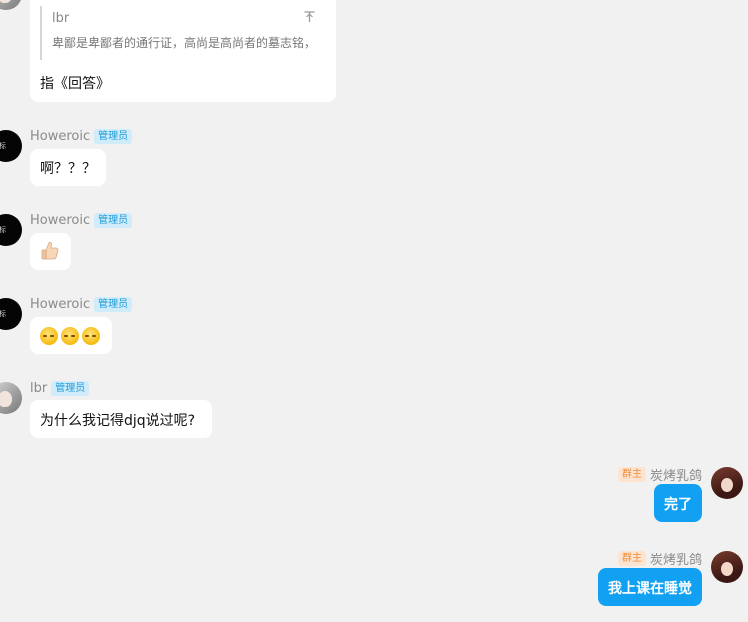  What do you see at coordinates (309, 18) in the screenshot?
I see `pin-icon` at bounding box center [309, 18].